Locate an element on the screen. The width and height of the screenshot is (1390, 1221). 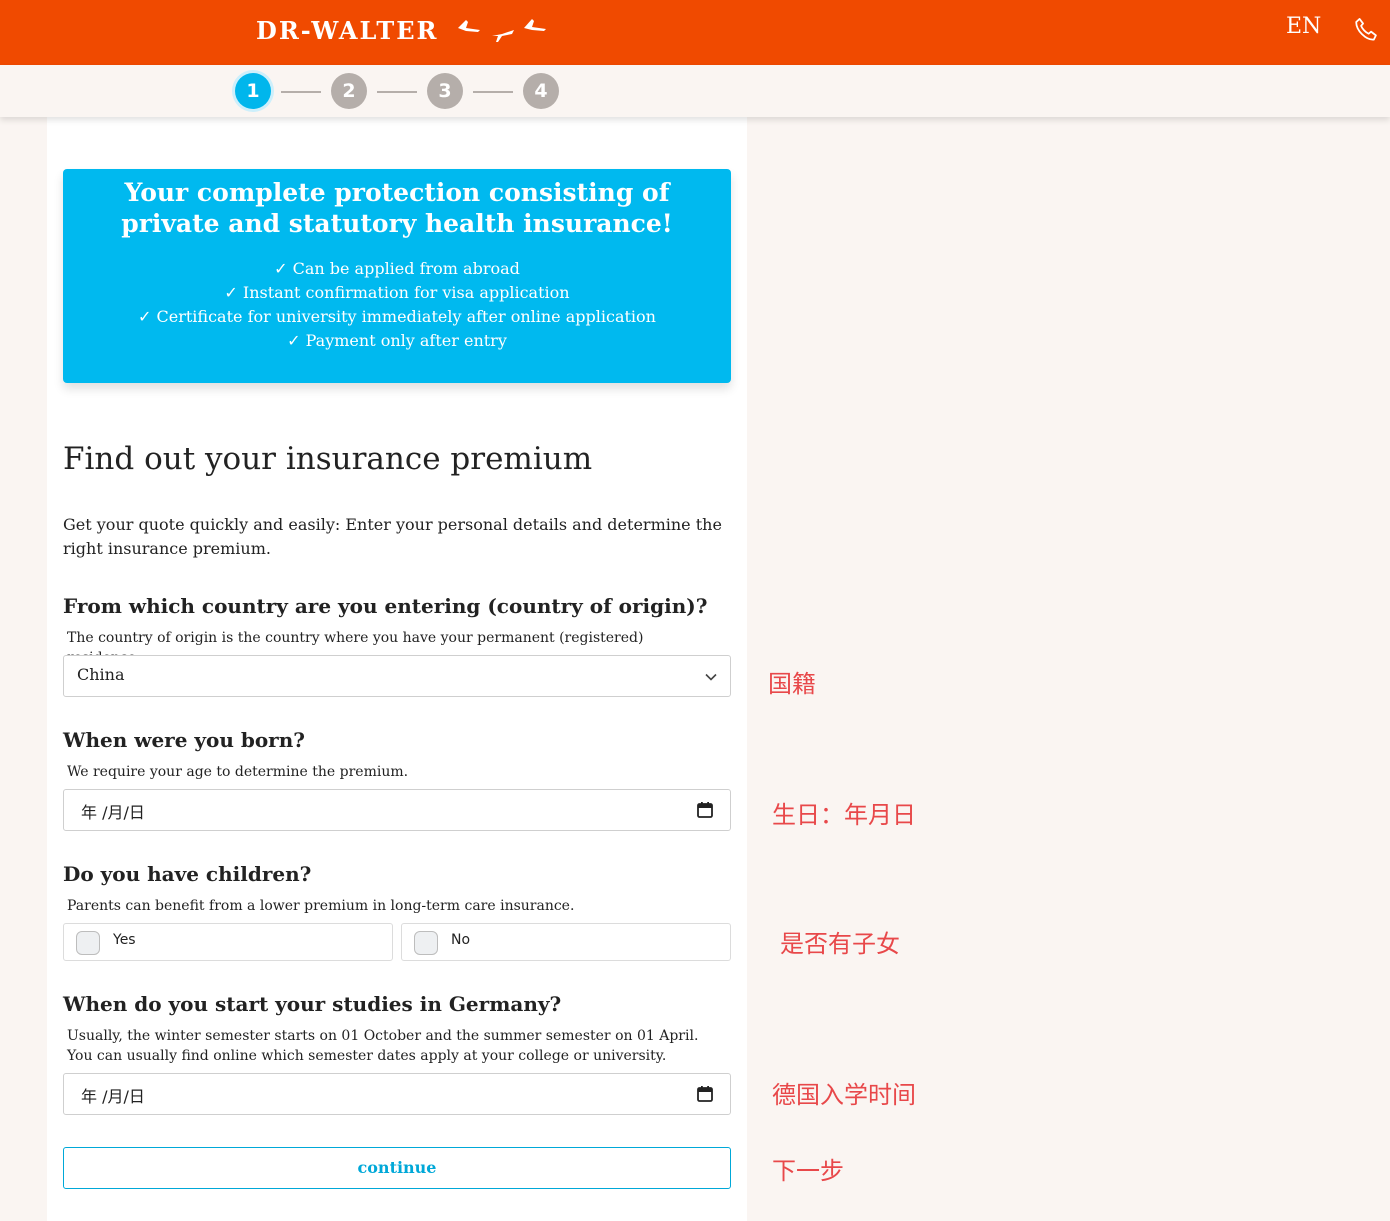
step-1: 1 is located at coordinates (253, 91).